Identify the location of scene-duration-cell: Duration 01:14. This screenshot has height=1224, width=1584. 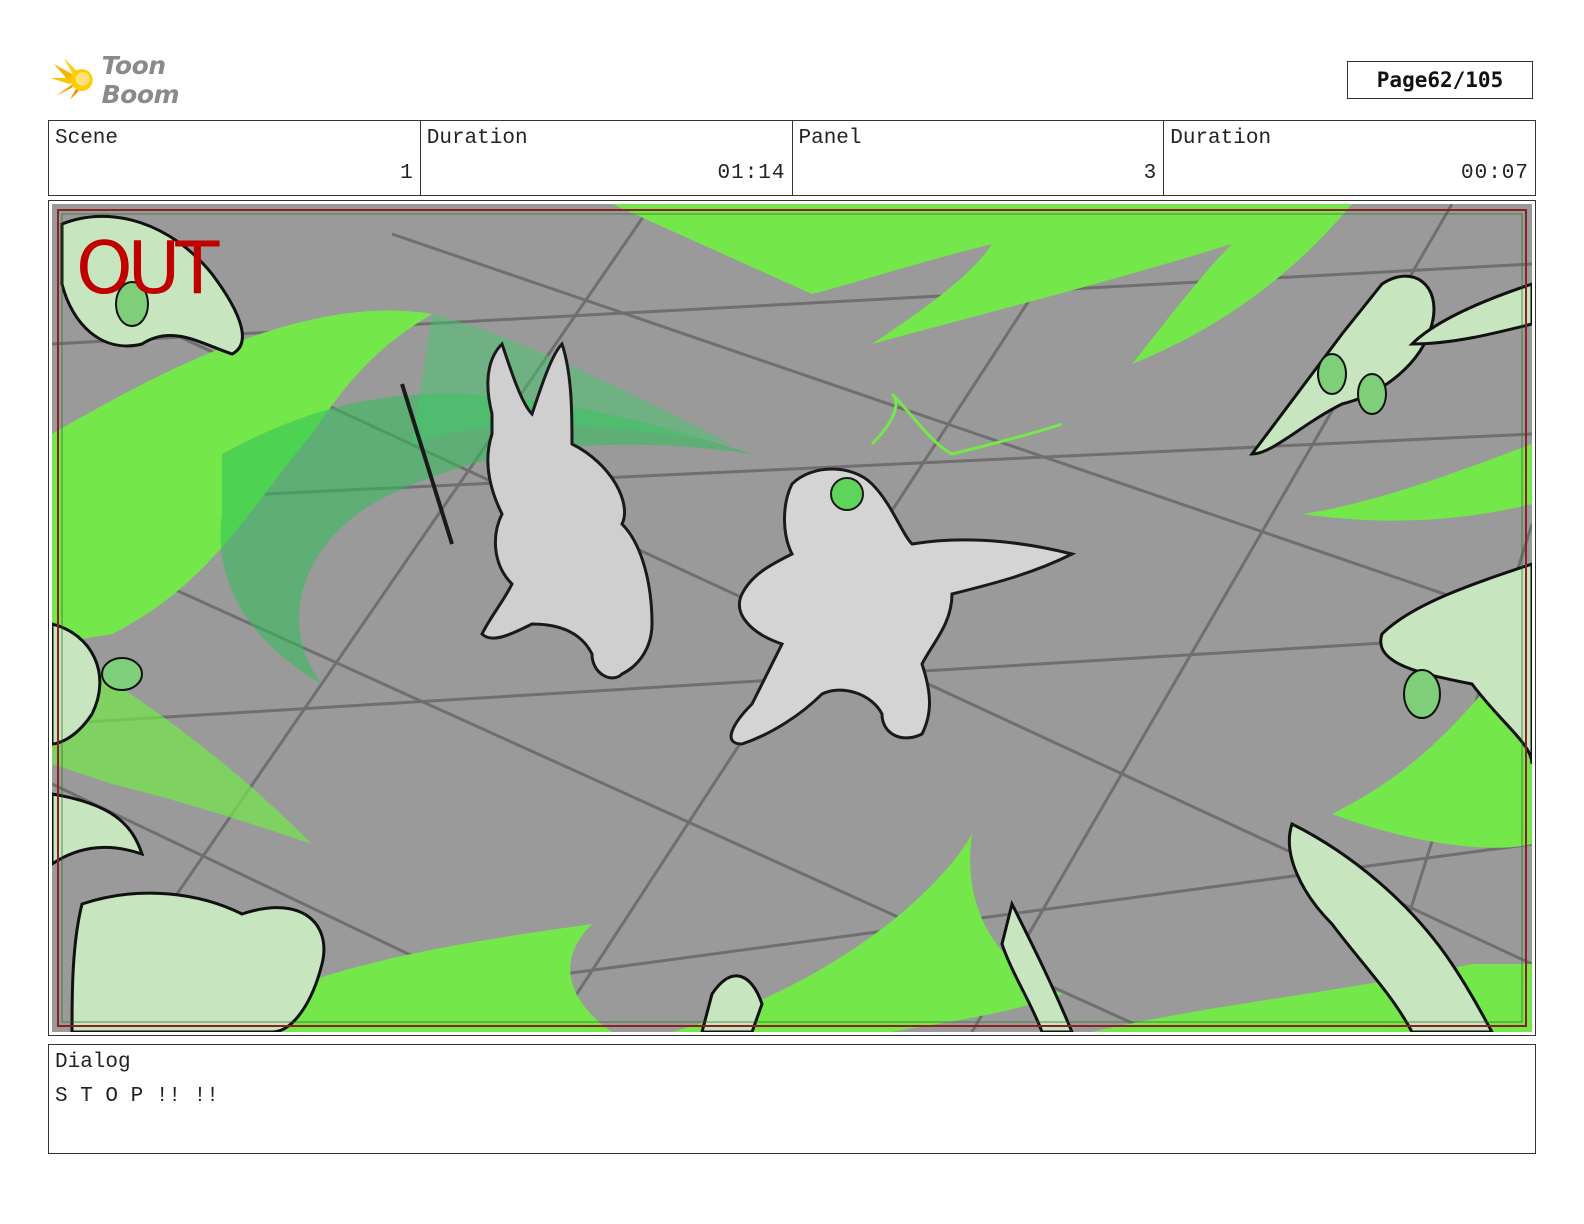
(607, 158).